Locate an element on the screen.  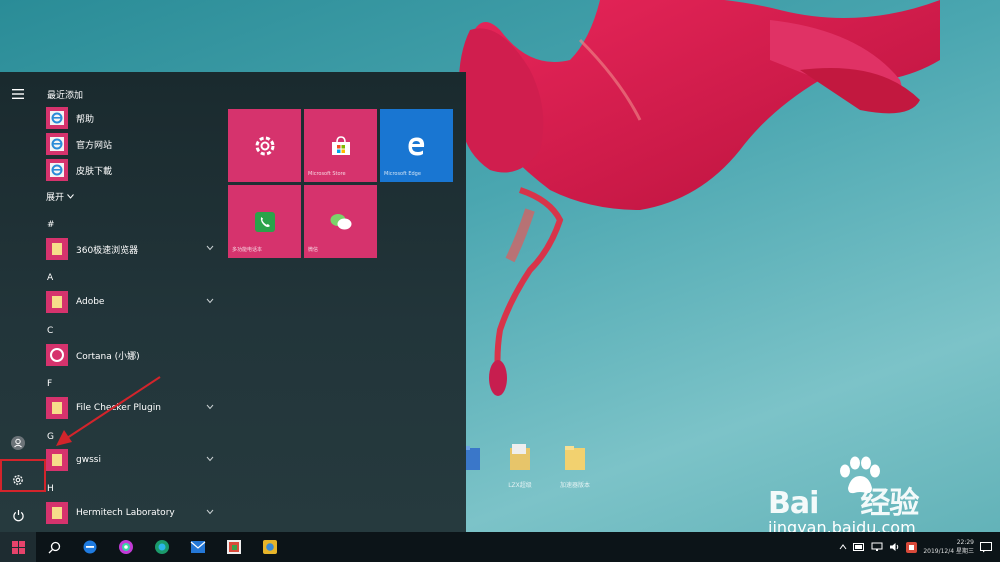
list-item: gwssi is located at coordinates (130, 460).